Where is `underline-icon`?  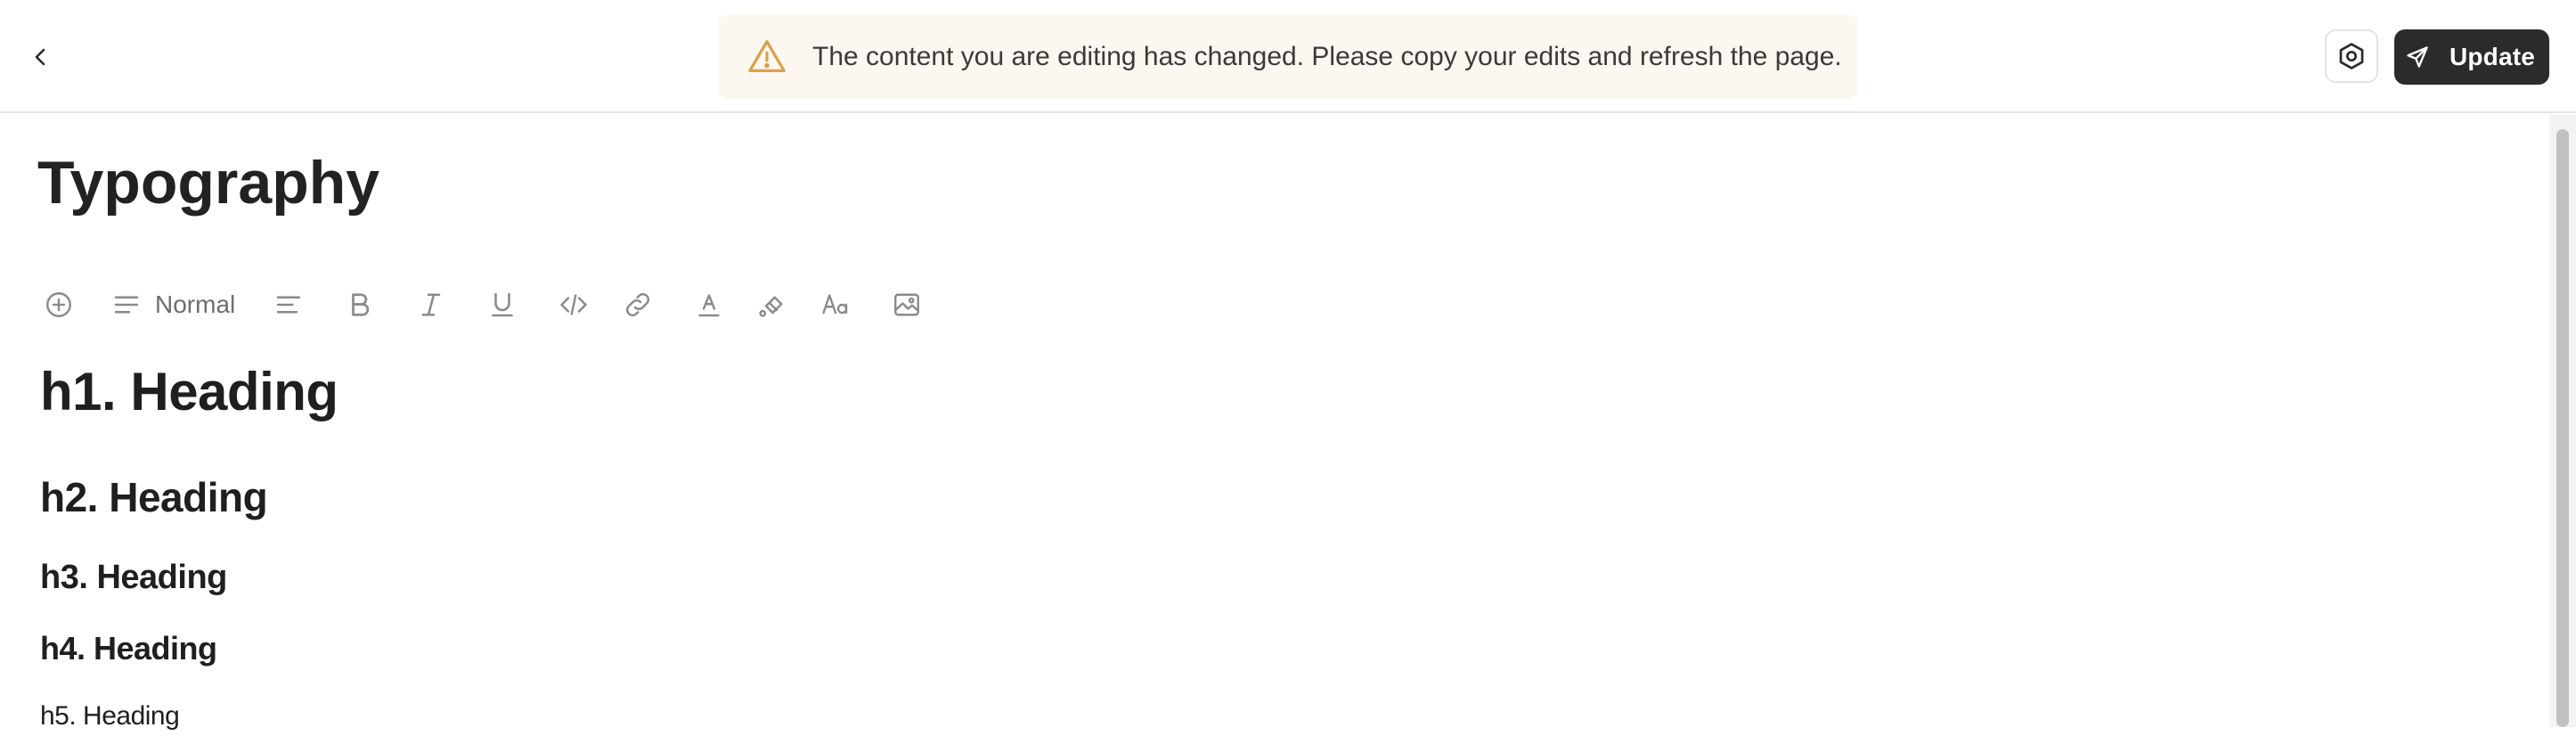
underline-icon is located at coordinates (503, 304).